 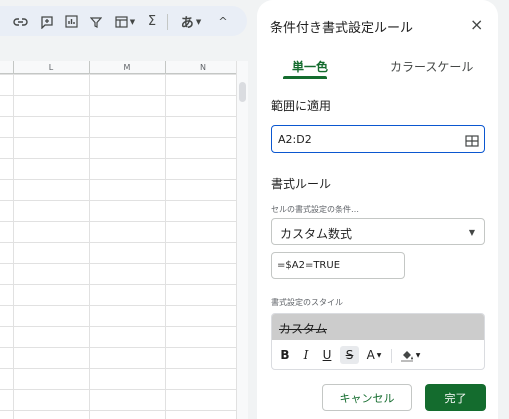 What do you see at coordinates (223, 21) in the screenshot?
I see `collapse-chevron-icon: ^` at bounding box center [223, 21].